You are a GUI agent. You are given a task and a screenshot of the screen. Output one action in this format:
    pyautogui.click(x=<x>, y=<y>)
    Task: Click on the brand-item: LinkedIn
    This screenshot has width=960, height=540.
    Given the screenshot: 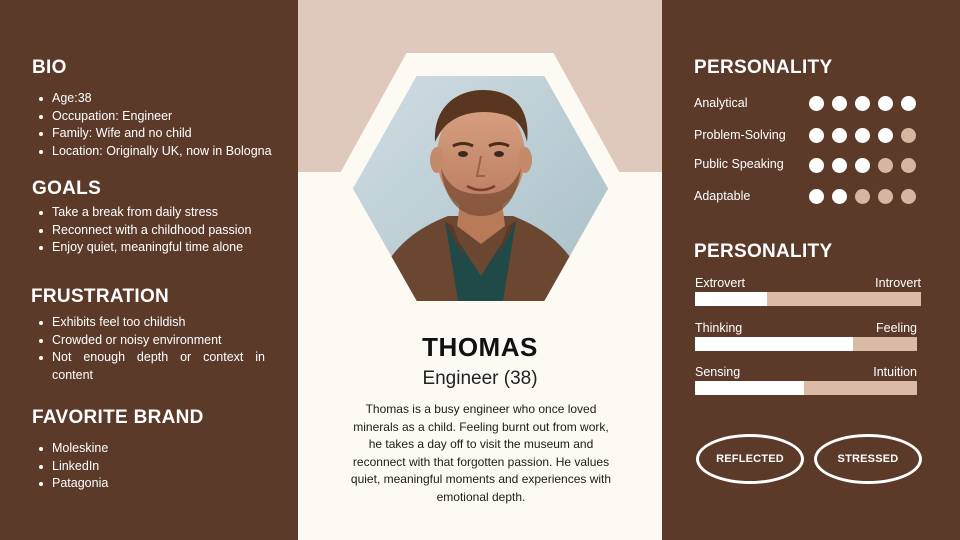 What is the action you would take?
    pyautogui.click(x=158, y=467)
    